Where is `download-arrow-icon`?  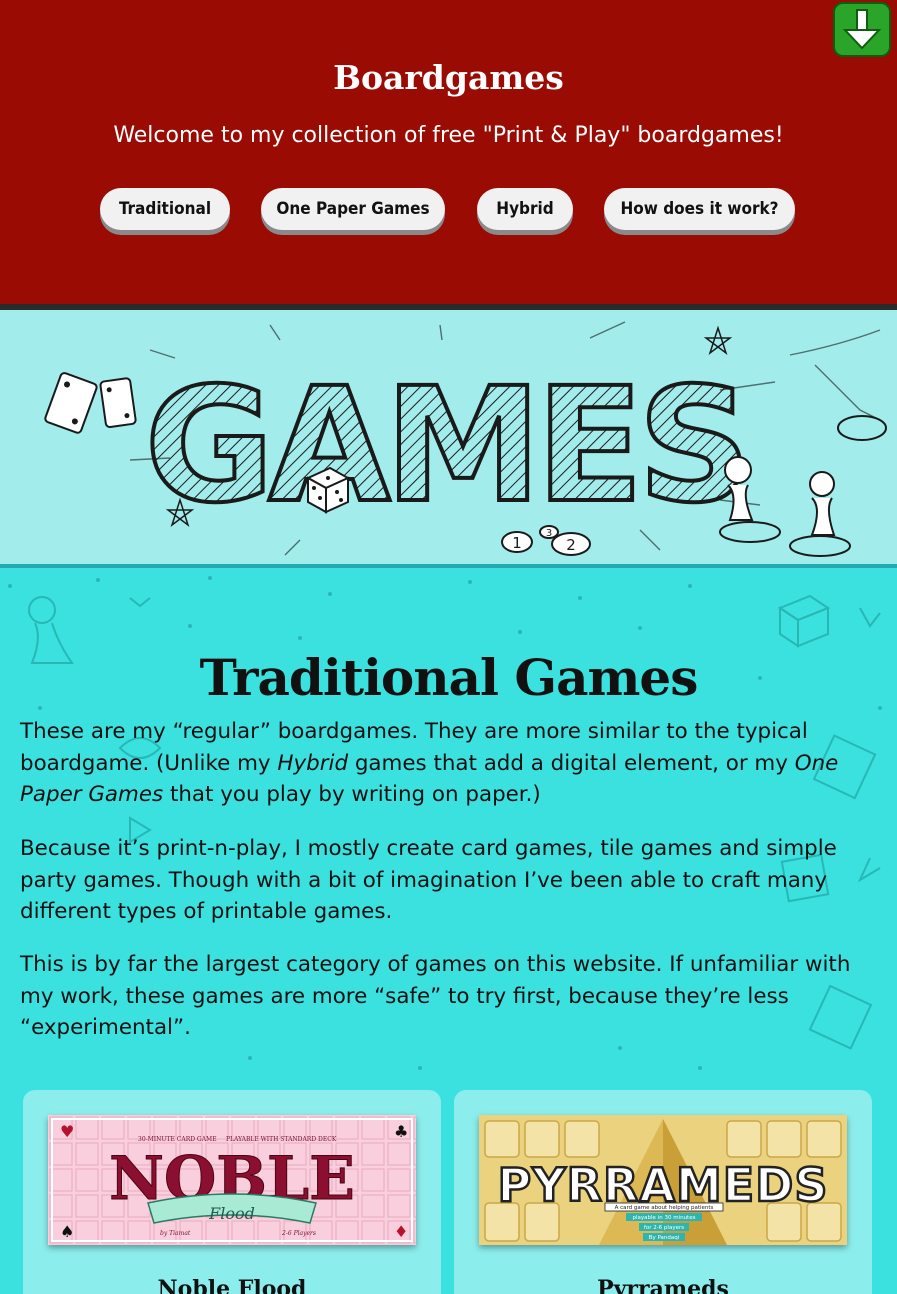
download-arrow-icon is located at coordinates (862, 28).